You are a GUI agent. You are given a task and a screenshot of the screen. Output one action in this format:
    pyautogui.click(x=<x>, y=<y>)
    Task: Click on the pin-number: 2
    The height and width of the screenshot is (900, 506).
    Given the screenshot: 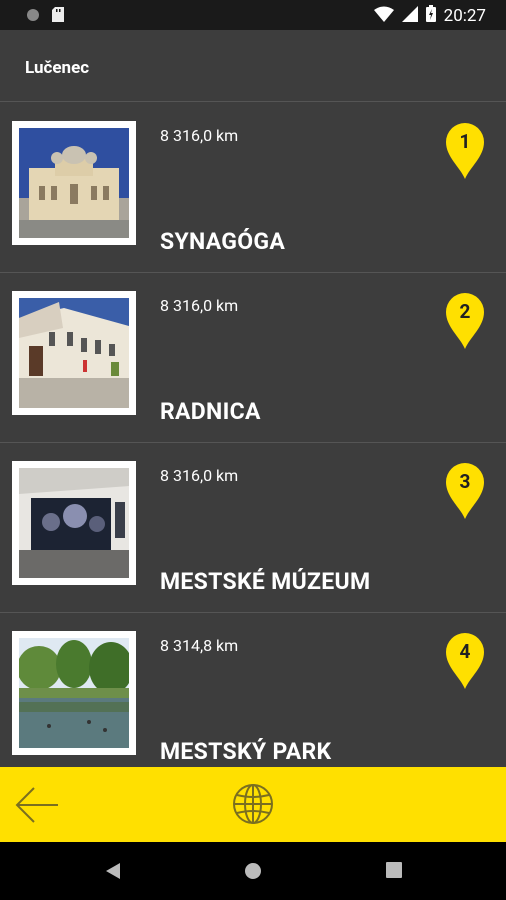 What is the action you would take?
    pyautogui.click(x=465, y=311)
    